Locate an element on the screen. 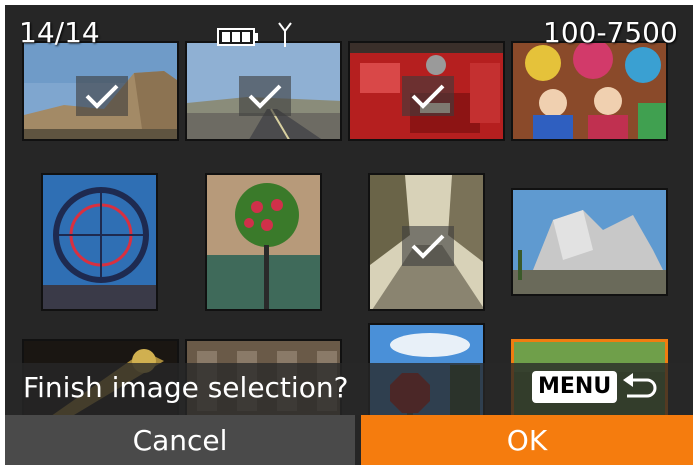  menu-back-hint: MENU is located at coordinates (596, 387).